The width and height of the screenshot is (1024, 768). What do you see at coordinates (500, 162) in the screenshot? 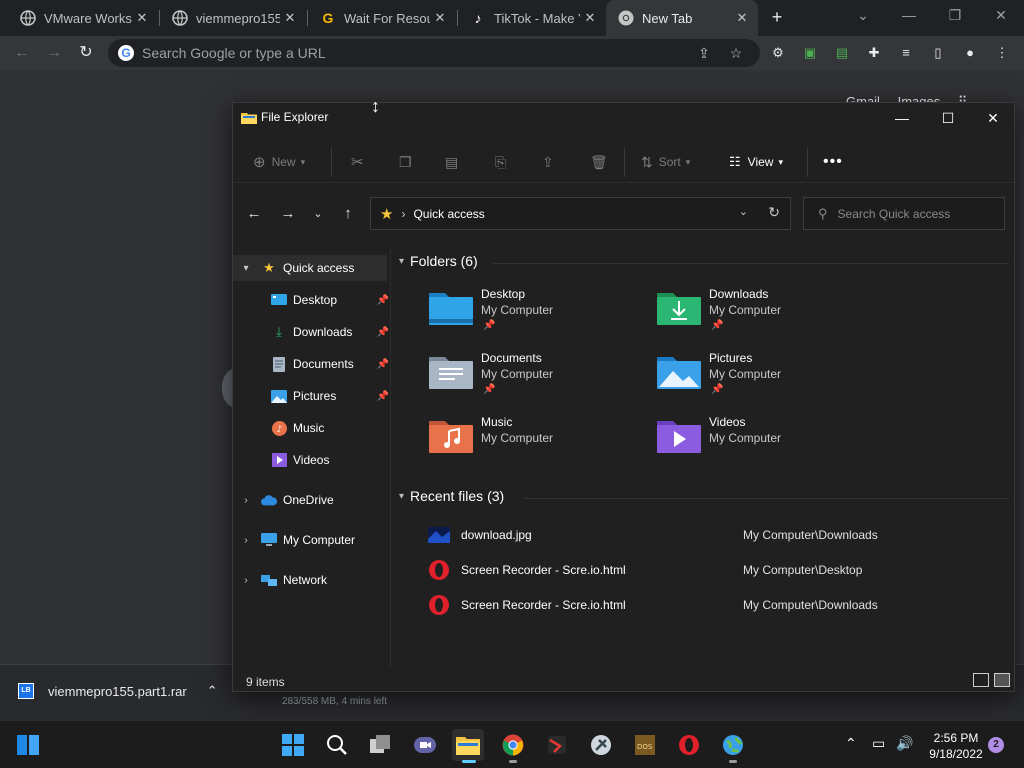
I see `rename-icon: ⎘` at bounding box center [500, 162].